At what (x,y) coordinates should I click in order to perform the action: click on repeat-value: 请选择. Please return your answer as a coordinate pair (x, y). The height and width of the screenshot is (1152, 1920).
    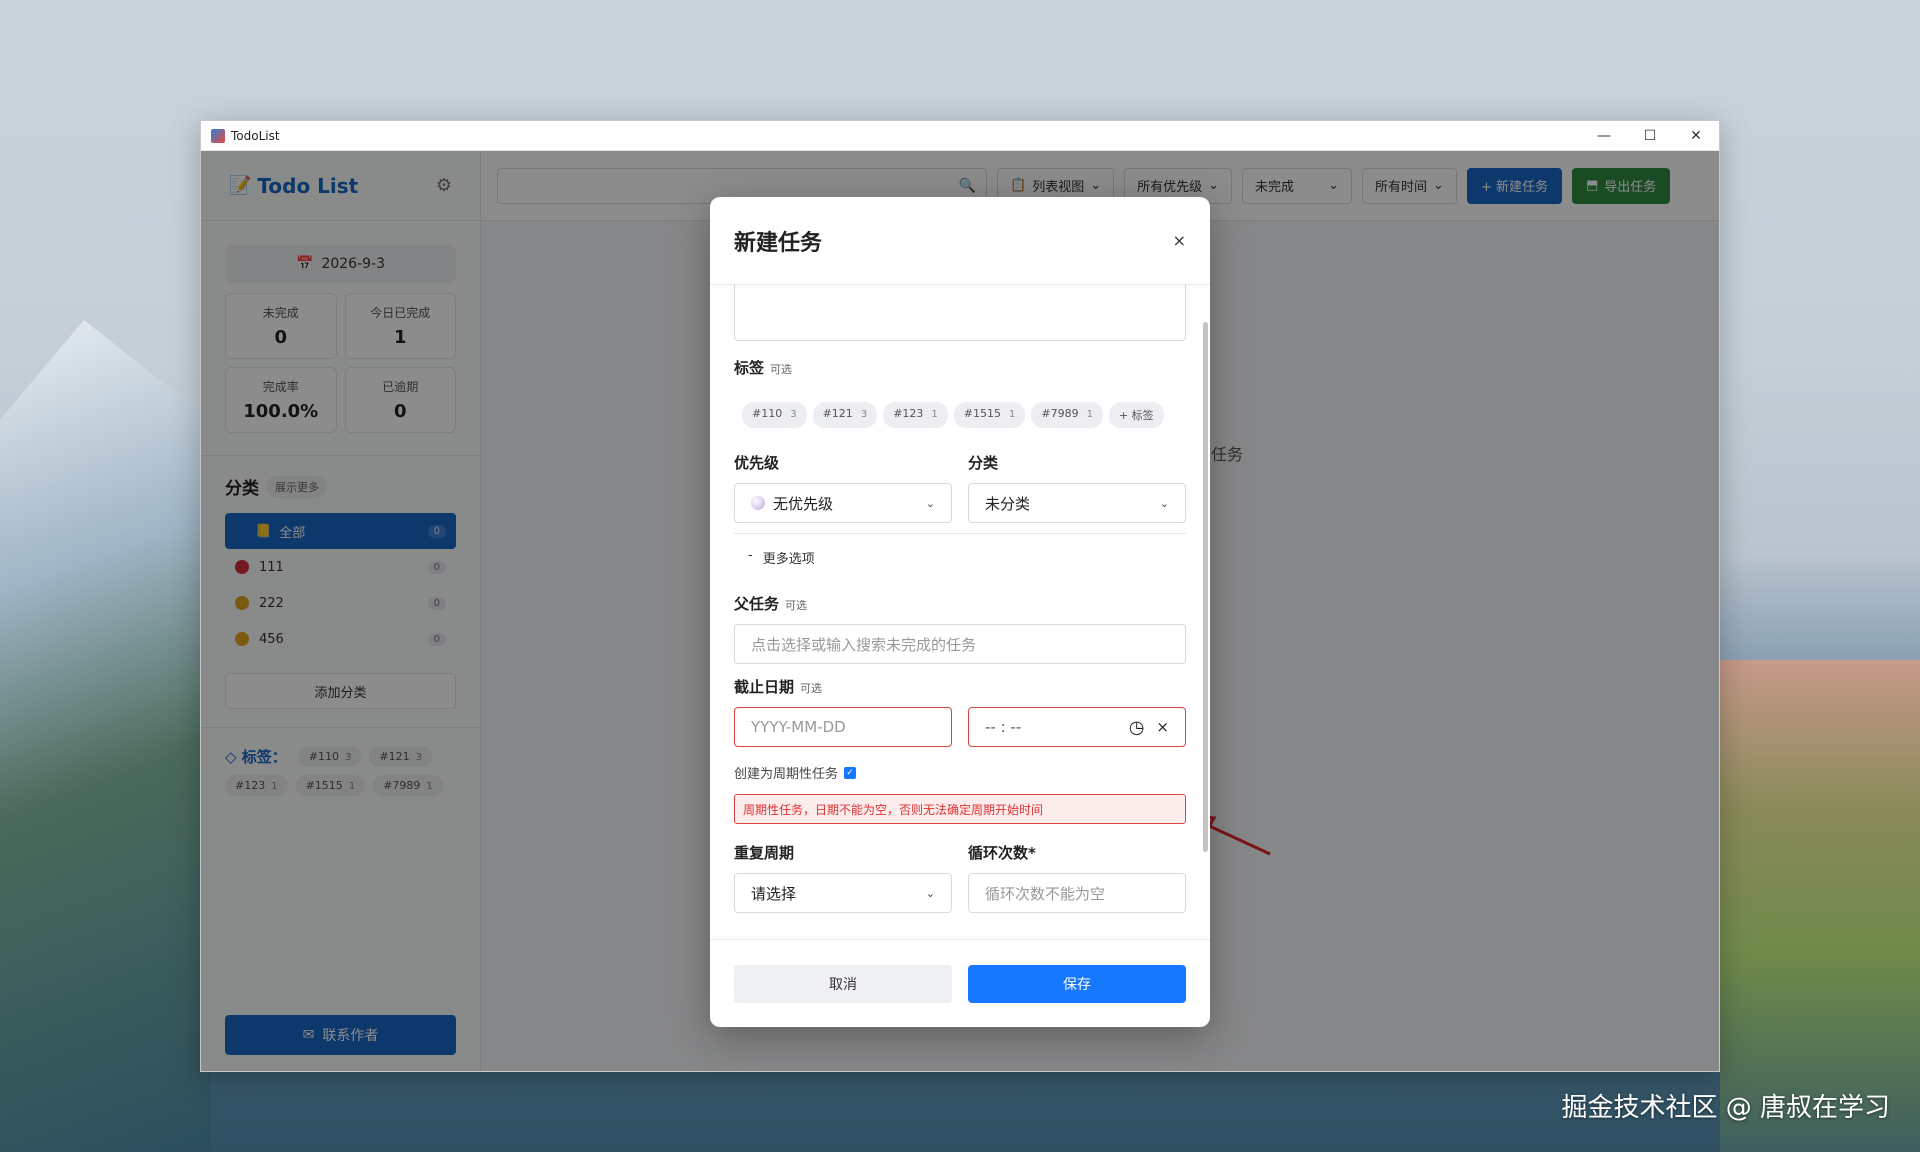
    Looking at the image, I should click on (774, 893).